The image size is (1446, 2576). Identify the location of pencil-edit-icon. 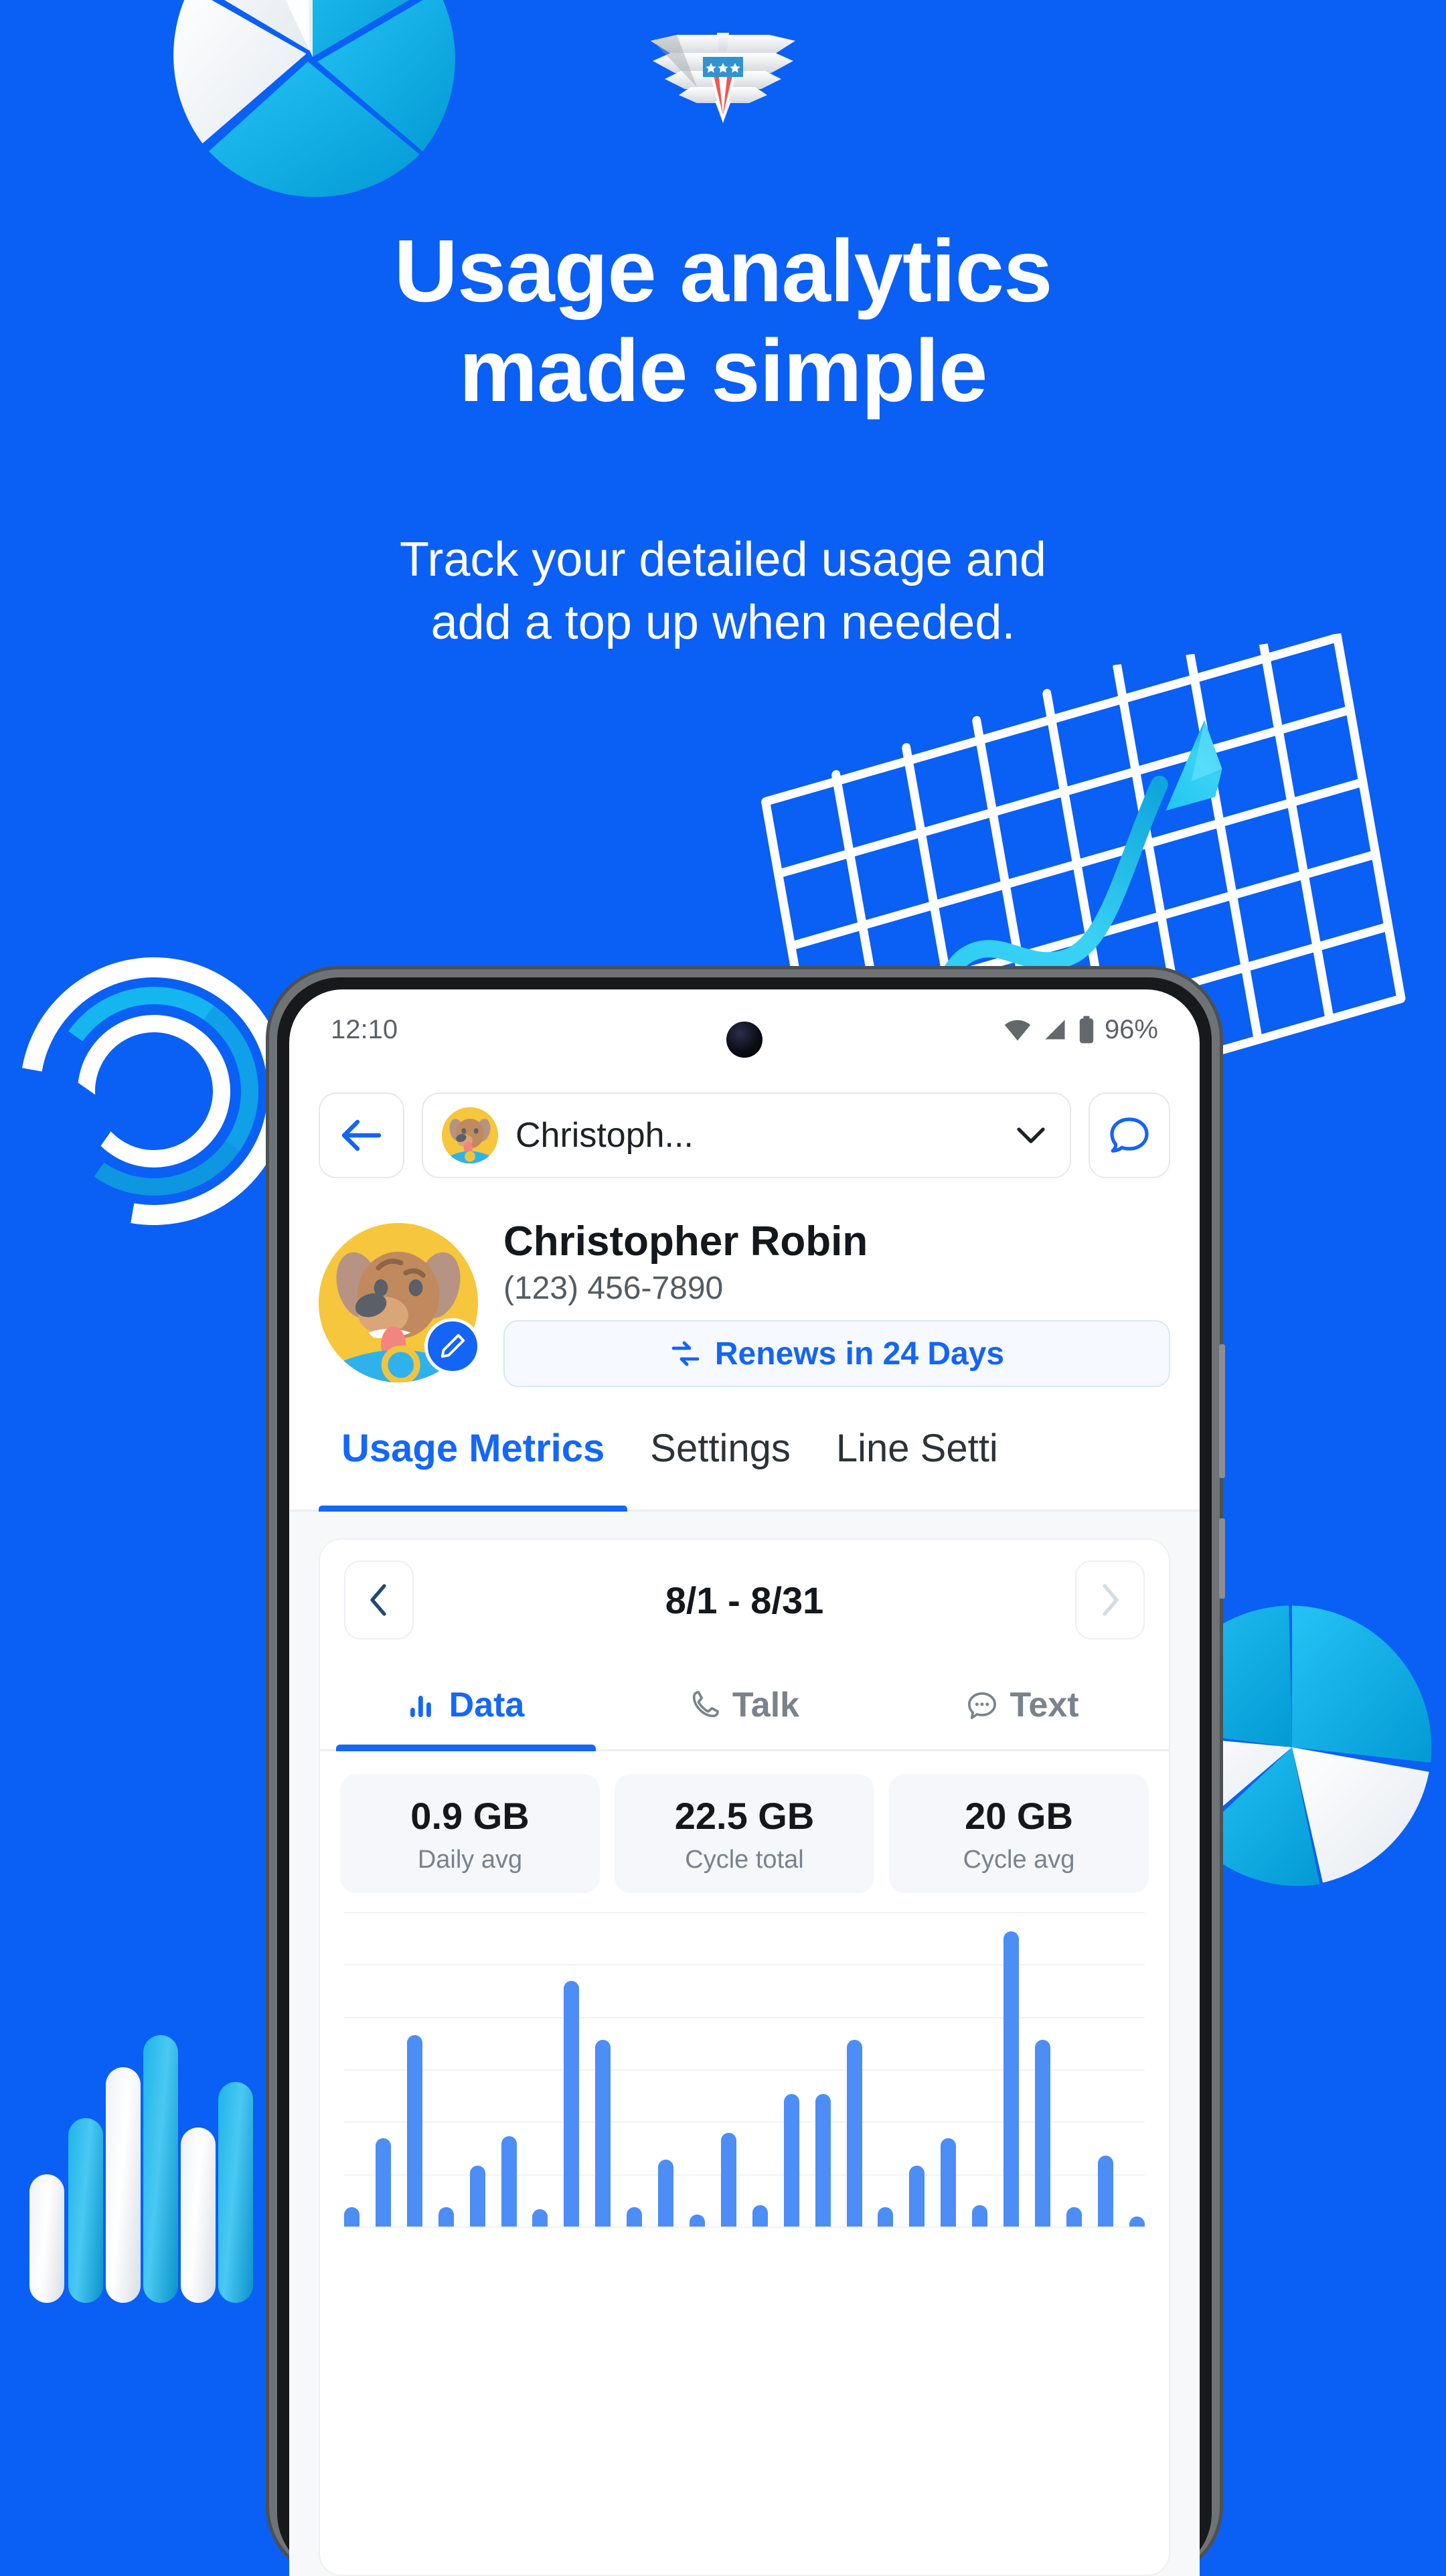
(452, 1346).